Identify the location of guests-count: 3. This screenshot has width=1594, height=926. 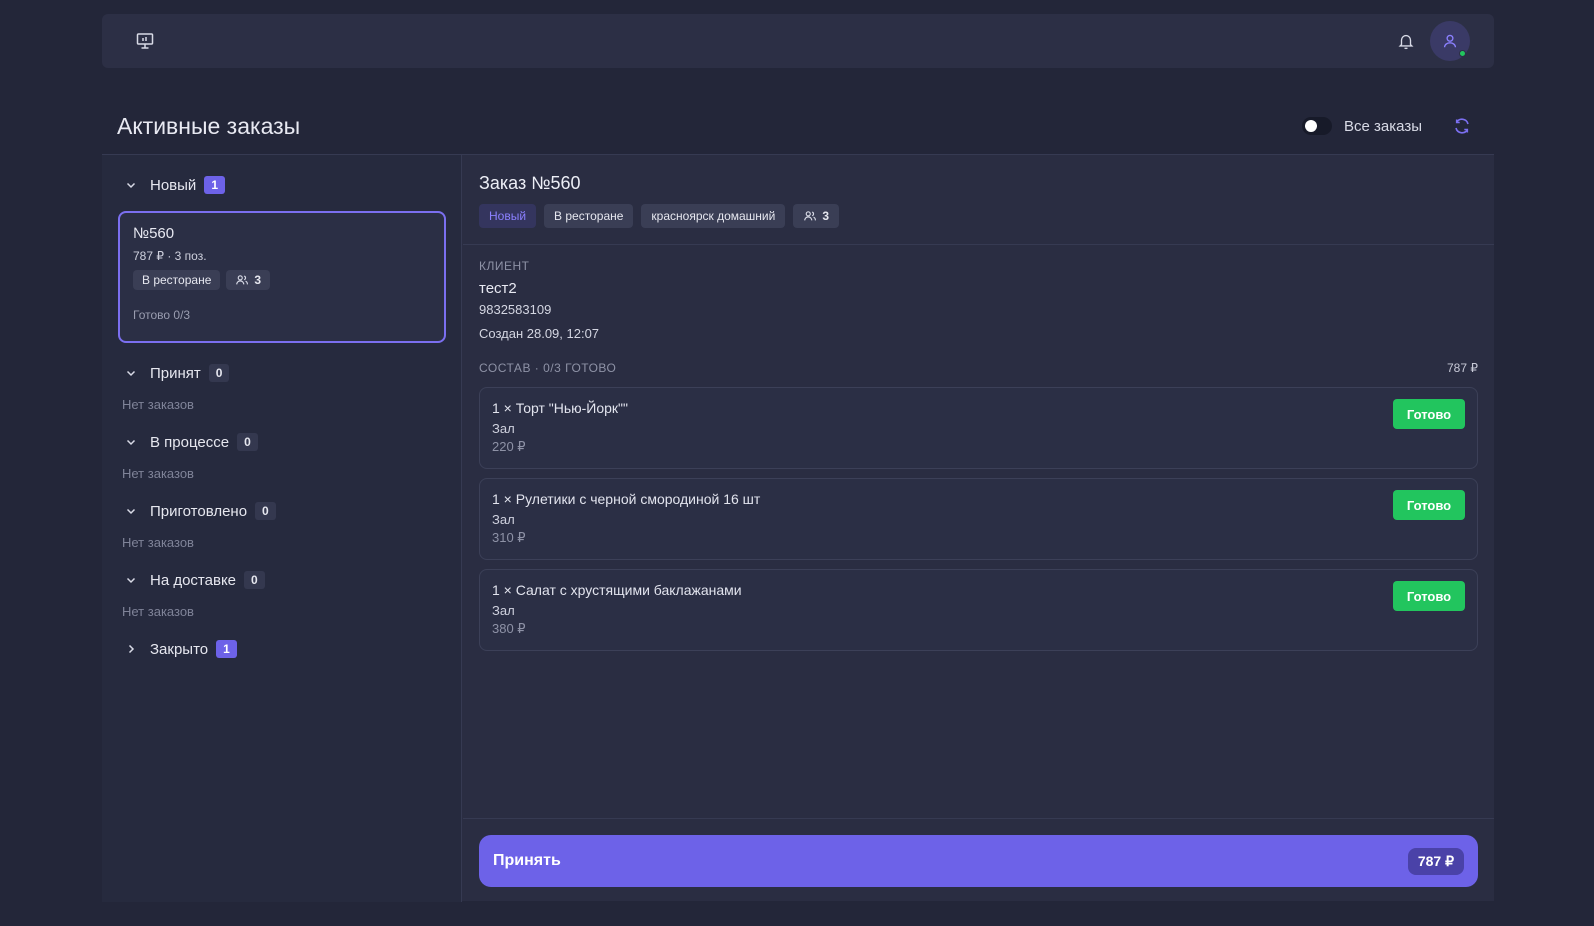
(826, 216).